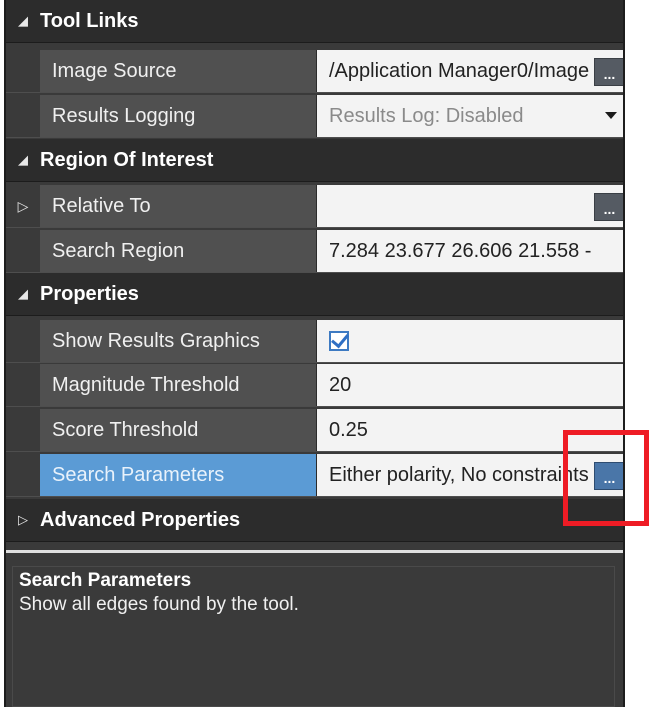  What do you see at coordinates (178, 341) in the screenshot?
I see `property-name: Show Results Graphics` at bounding box center [178, 341].